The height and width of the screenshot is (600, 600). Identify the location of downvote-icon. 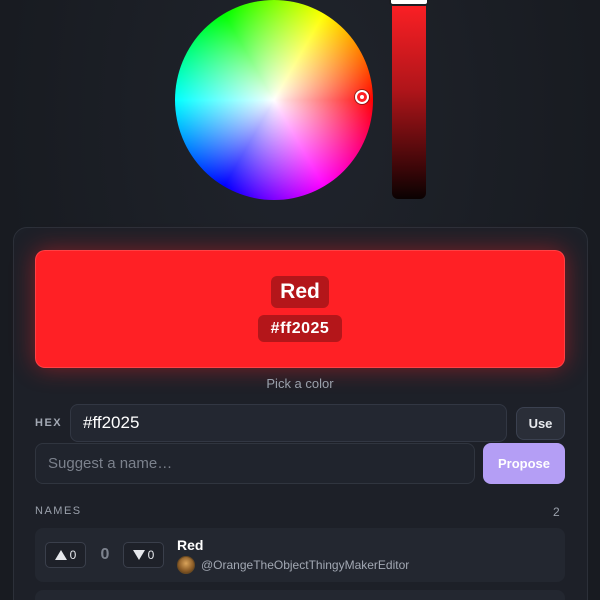
(138, 555).